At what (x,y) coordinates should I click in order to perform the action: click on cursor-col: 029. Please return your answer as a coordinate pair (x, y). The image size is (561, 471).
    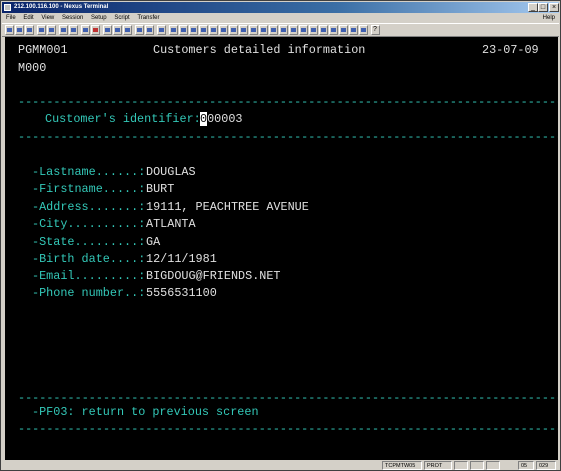
    Looking at the image, I should click on (546, 465).